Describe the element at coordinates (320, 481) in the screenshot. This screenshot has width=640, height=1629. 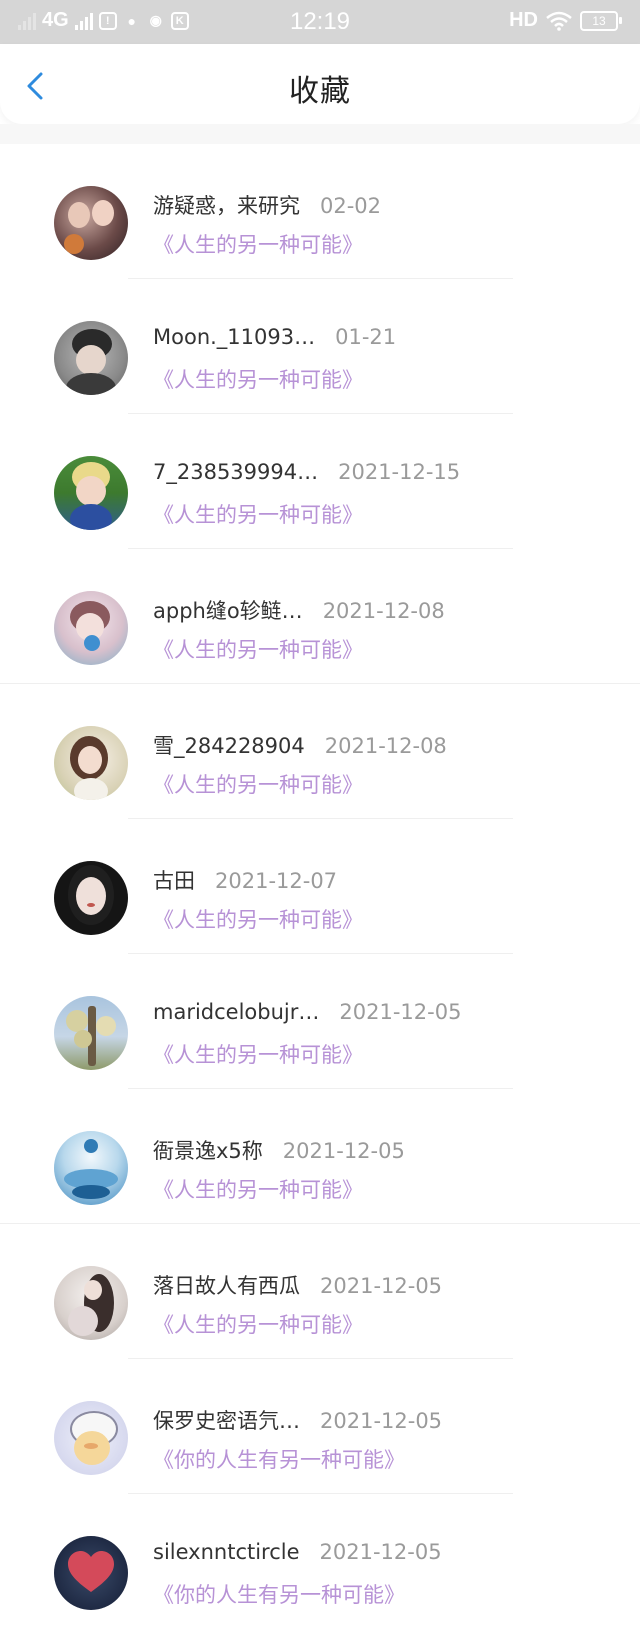
I see `list-item: 7_238539994… 2021-12-15 《人生的另一种可能》` at that location.